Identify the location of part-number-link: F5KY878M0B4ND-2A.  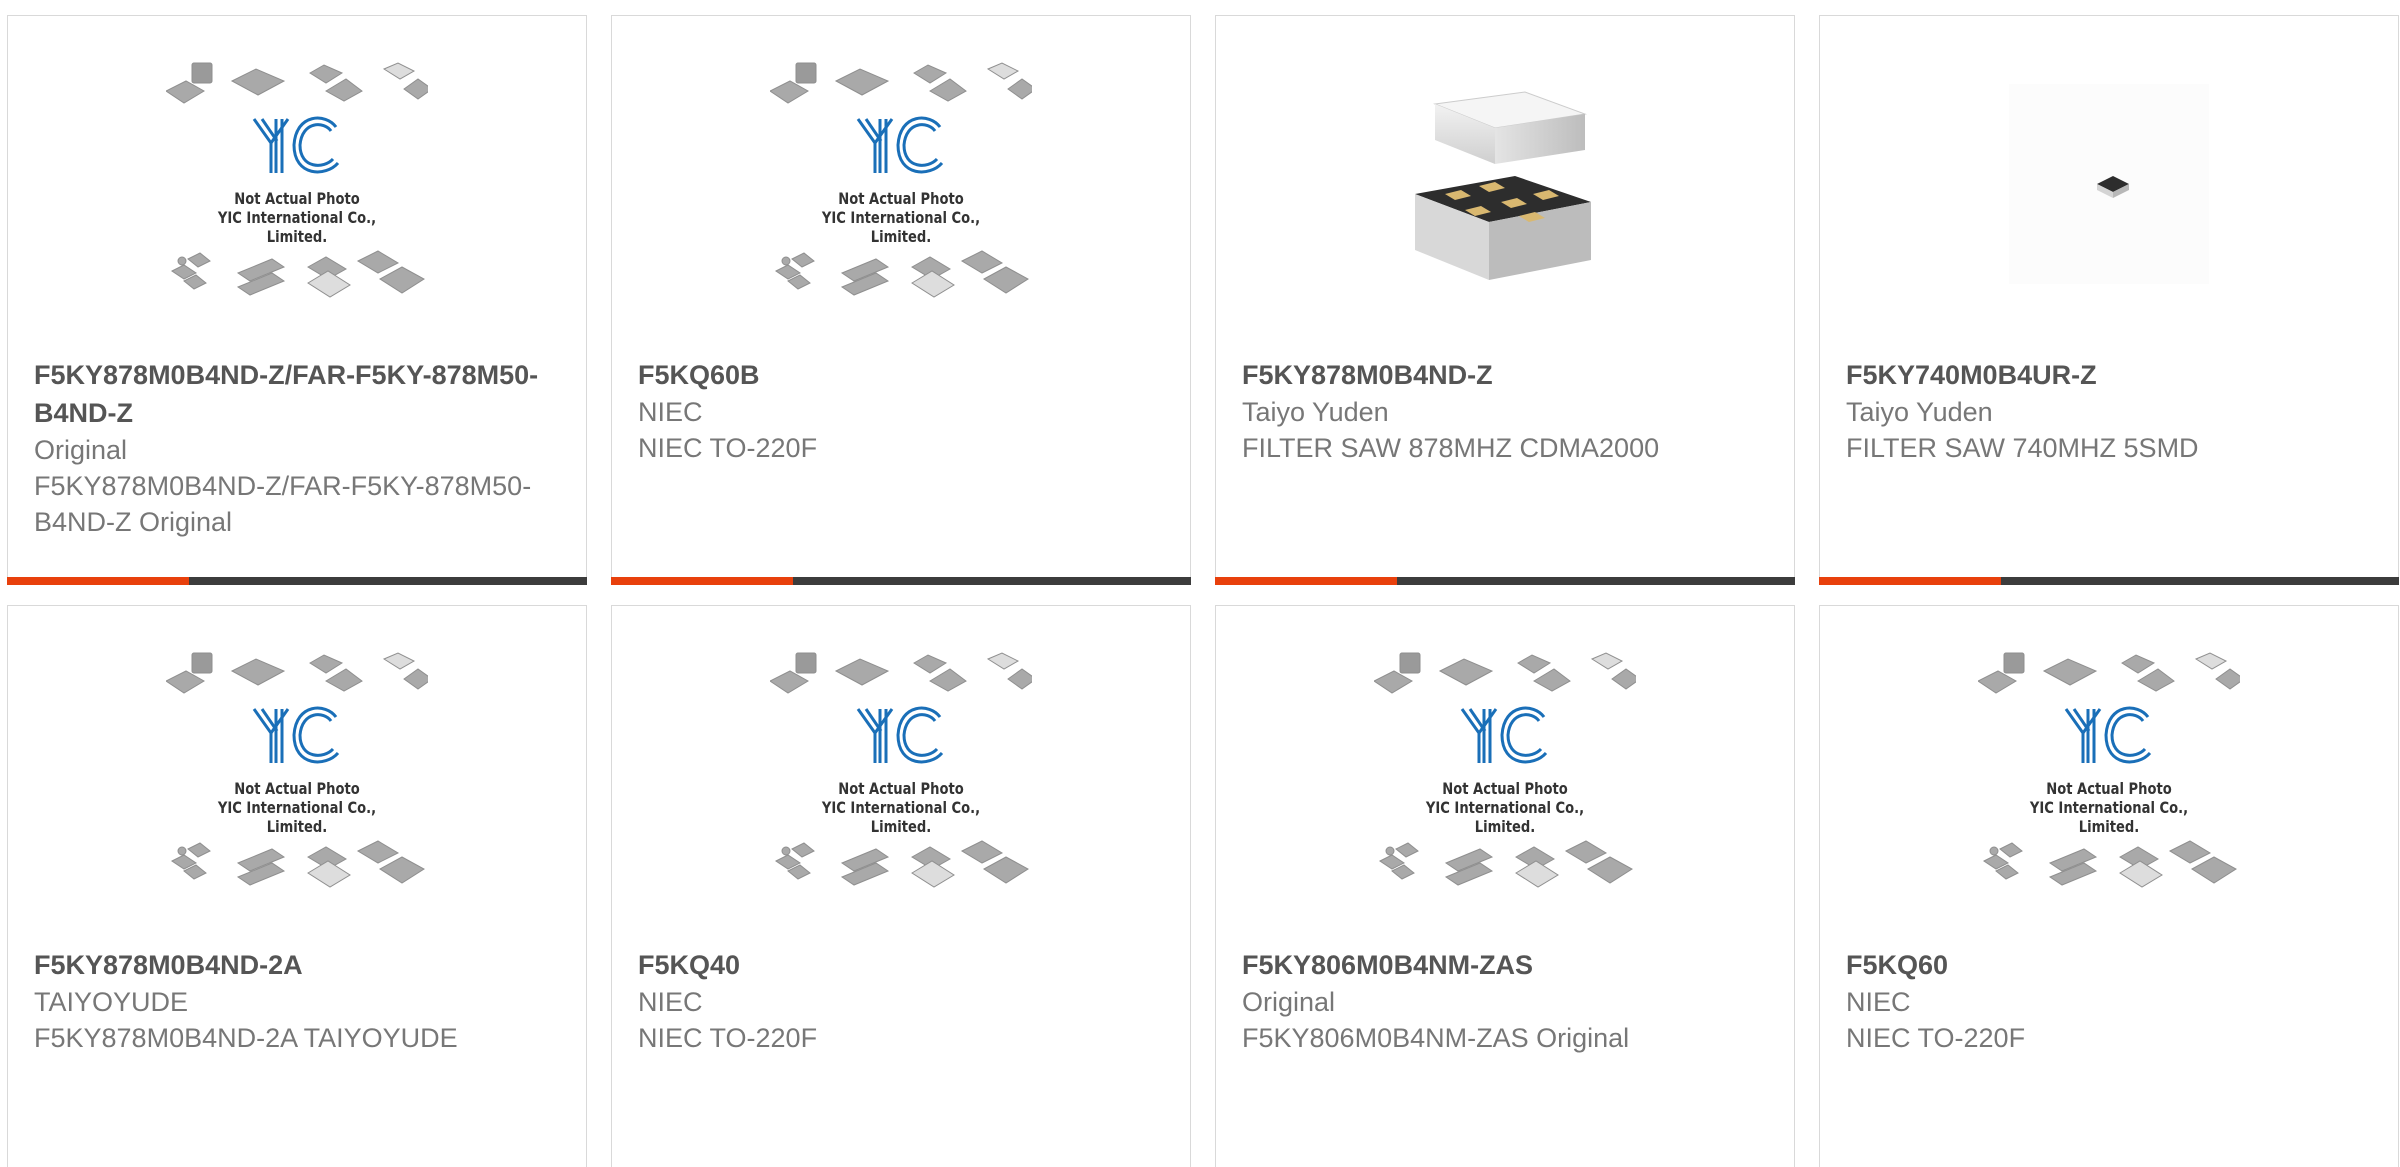
(297, 965).